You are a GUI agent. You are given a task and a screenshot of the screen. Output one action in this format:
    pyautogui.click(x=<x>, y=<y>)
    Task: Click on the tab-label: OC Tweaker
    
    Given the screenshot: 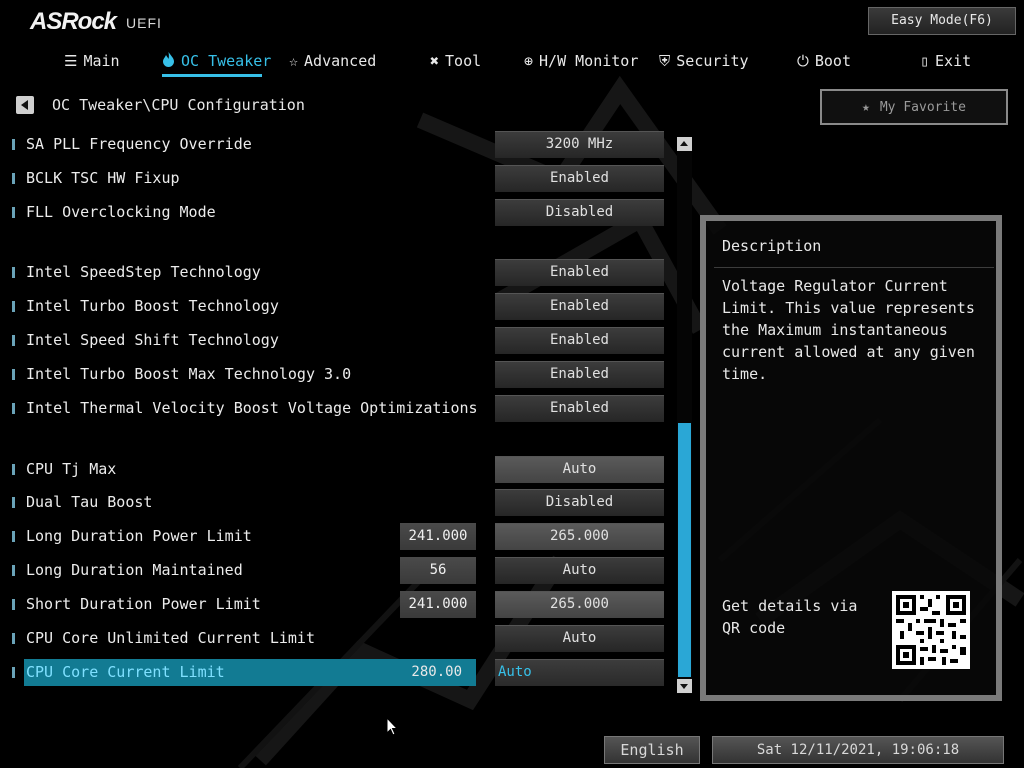 What is the action you would take?
    pyautogui.click(x=226, y=61)
    